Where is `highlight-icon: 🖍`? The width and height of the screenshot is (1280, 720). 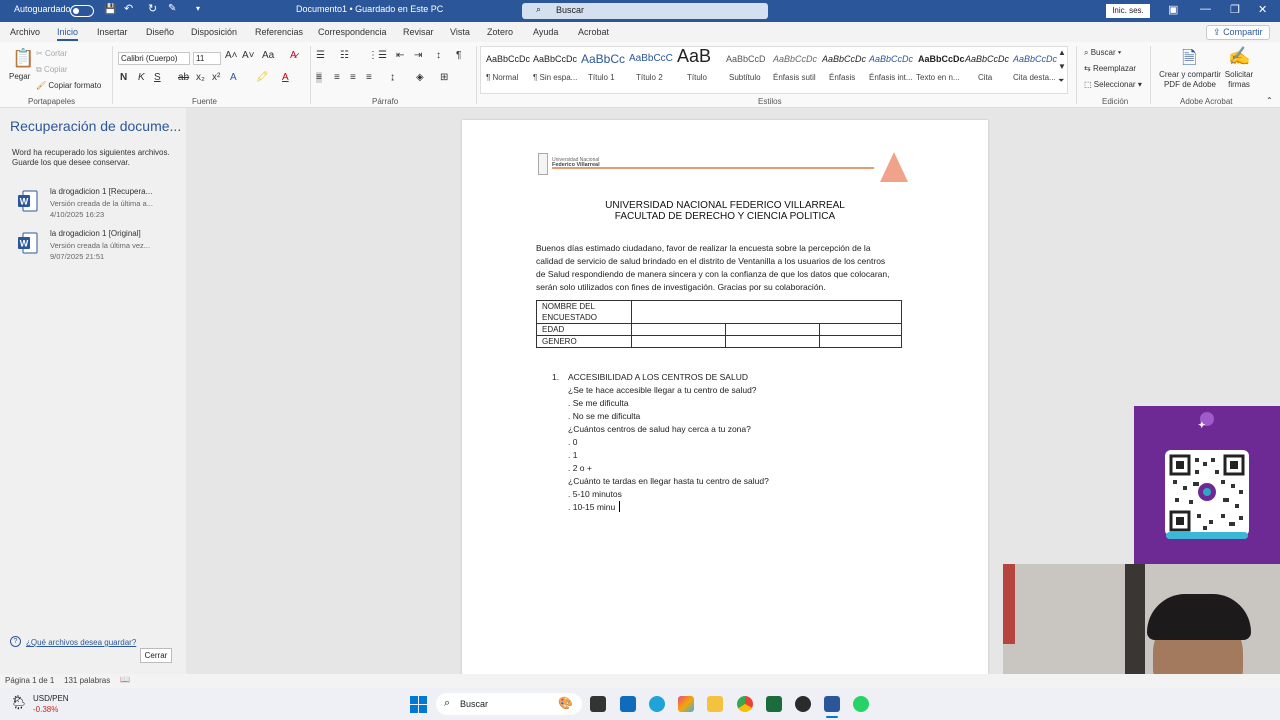
highlight-icon: 🖍 is located at coordinates (262, 77).